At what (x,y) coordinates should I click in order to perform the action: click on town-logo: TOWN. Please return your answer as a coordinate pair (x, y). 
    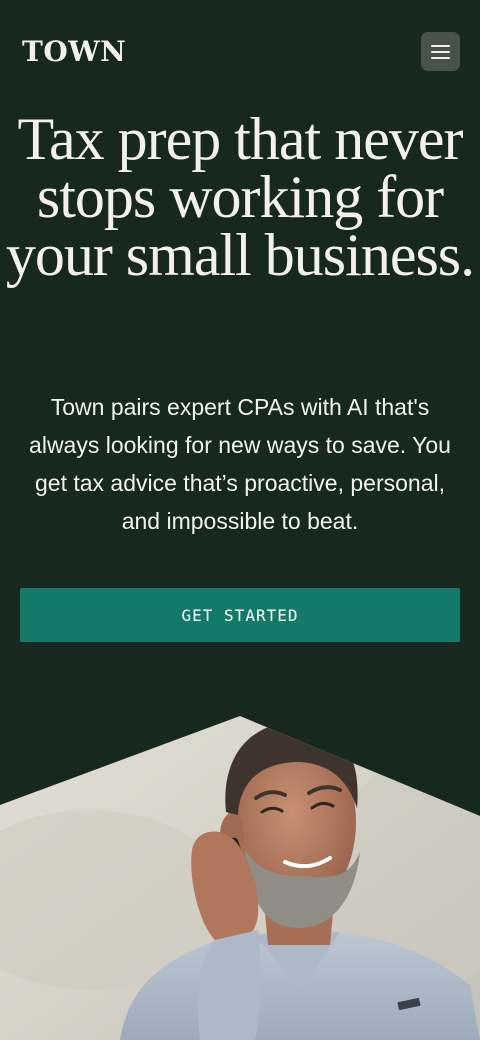
    Looking at the image, I should click on (74, 52).